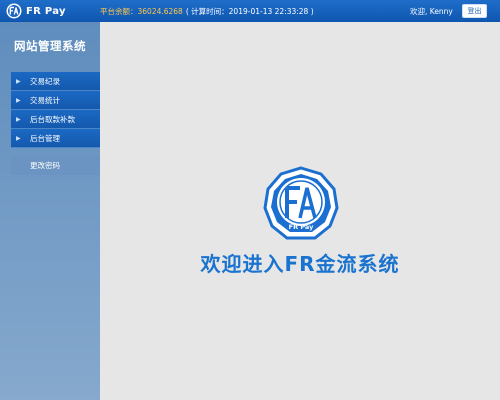 The image size is (500, 400). I want to click on balance-label: 平台余额：, so click(119, 11).